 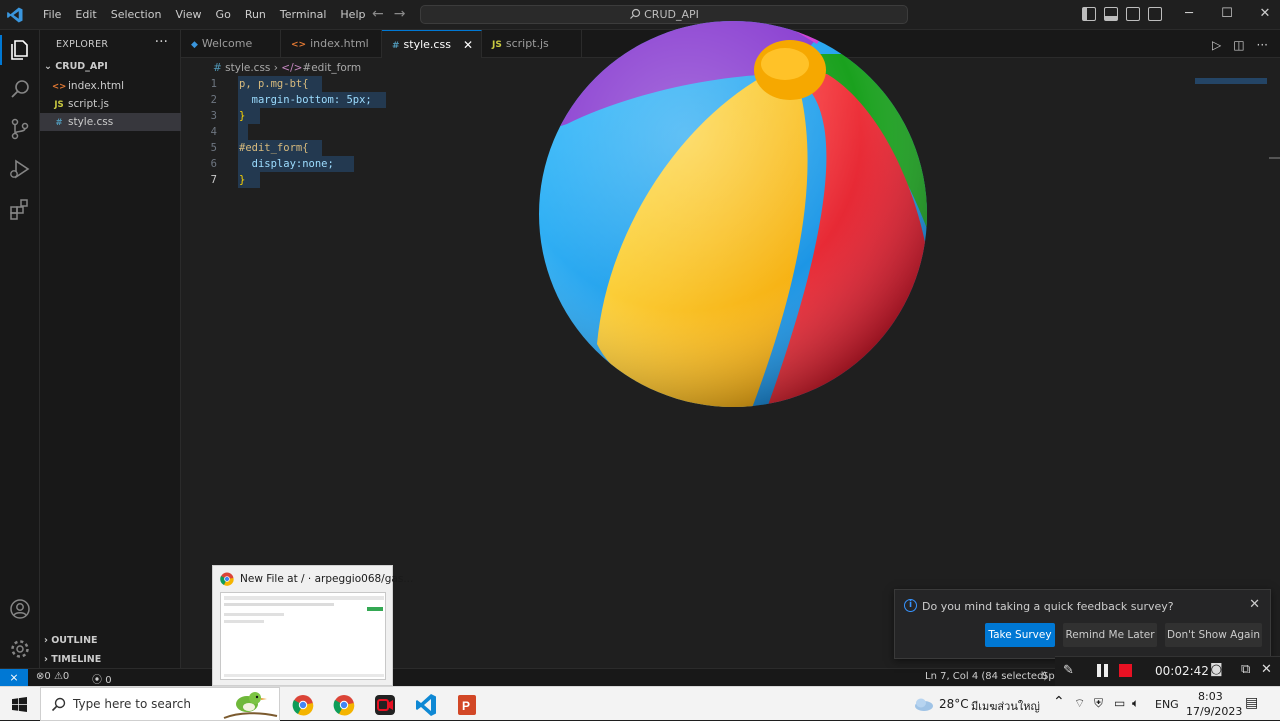 What do you see at coordinates (1059, 702) in the screenshot?
I see `chevron-up-icon: ⌃` at bounding box center [1059, 702].